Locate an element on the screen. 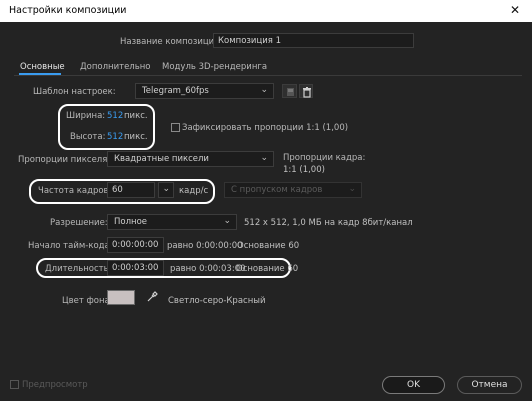 The image size is (532, 401). trash-icon is located at coordinates (307, 92).